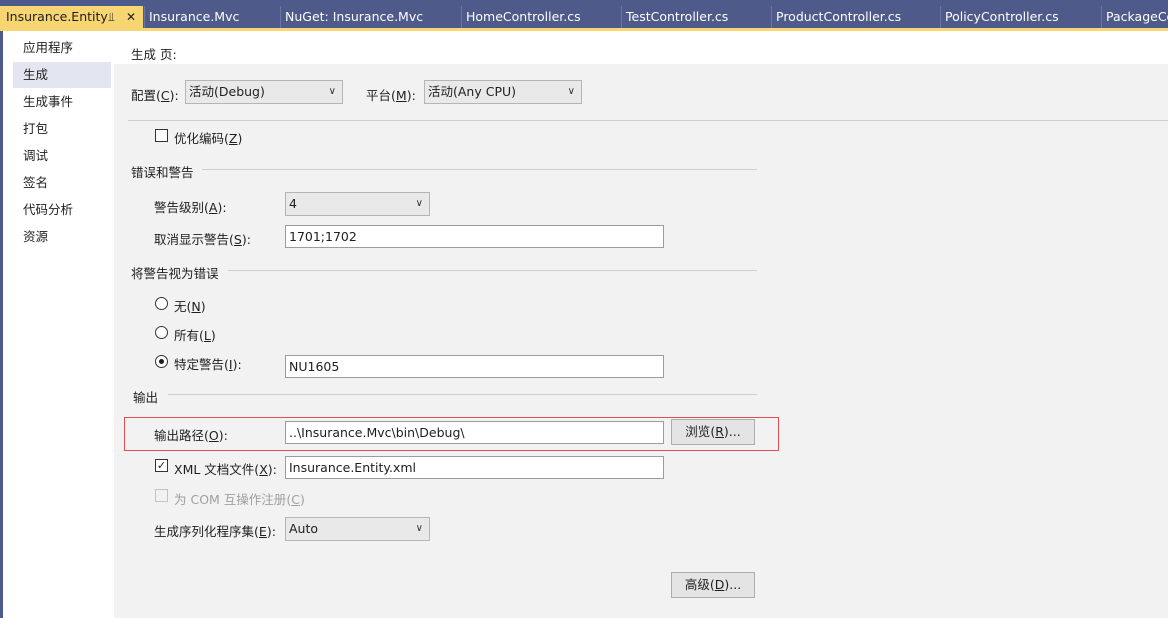 This screenshot has height=618, width=1168. Describe the element at coordinates (227, 91) in the screenshot. I see `config-value: 活动(Debug)` at that location.